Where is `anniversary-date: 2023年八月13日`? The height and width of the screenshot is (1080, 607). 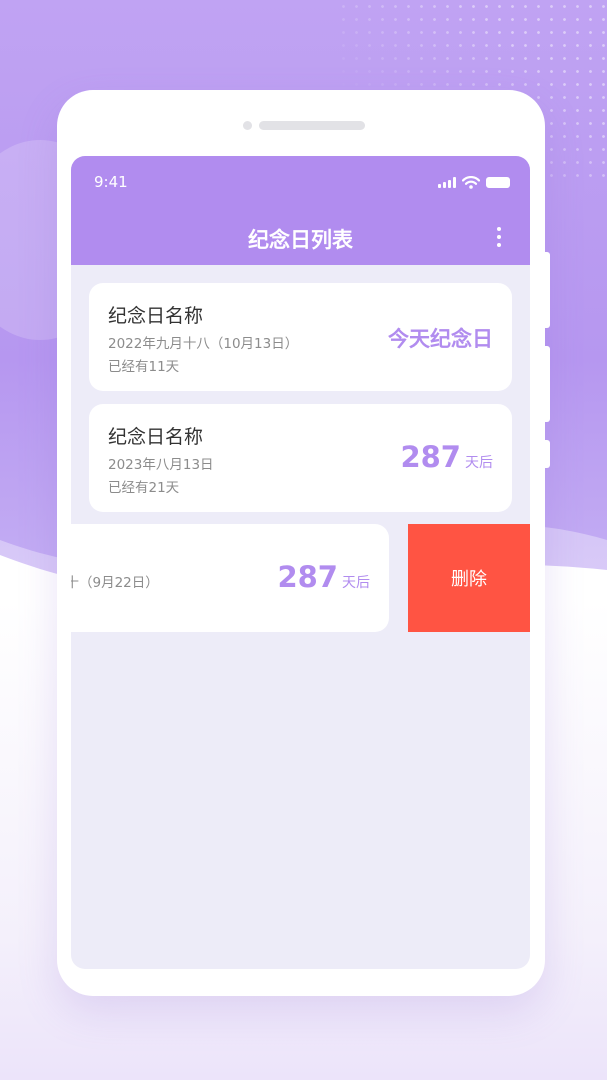 anniversary-date: 2023年八月13日 is located at coordinates (161, 465).